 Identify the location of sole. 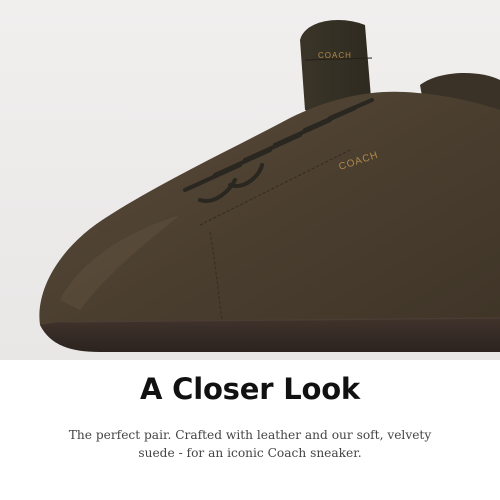
(270, 335).